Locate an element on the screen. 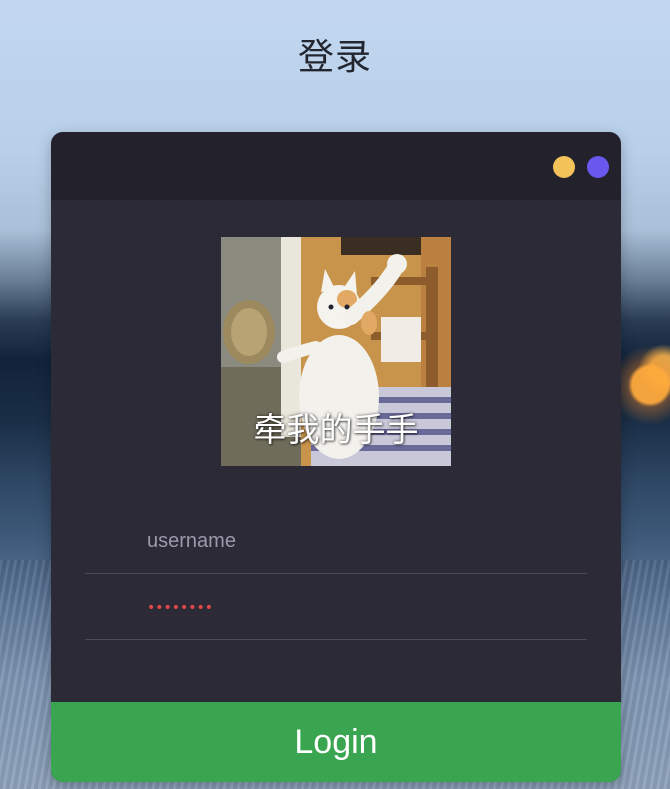 The width and height of the screenshot is (670, 789). password-field: •••••••• is located at coordinates (336, 609).